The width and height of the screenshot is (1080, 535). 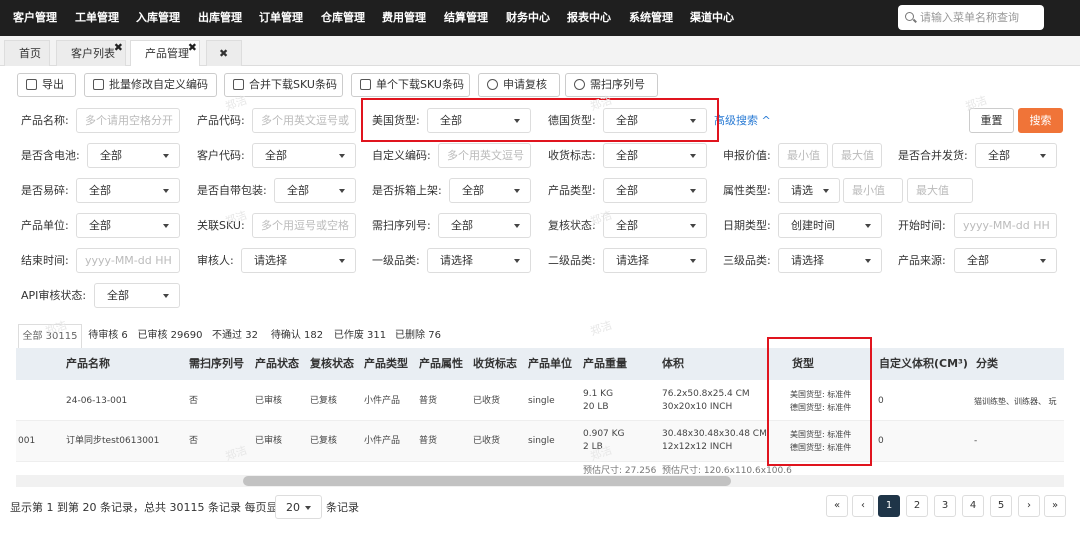 What do you see at coordinates (216, 364) in the screenshot?
I see `col-need-serial: 需扫序列号` at bounding box center [216, 364].